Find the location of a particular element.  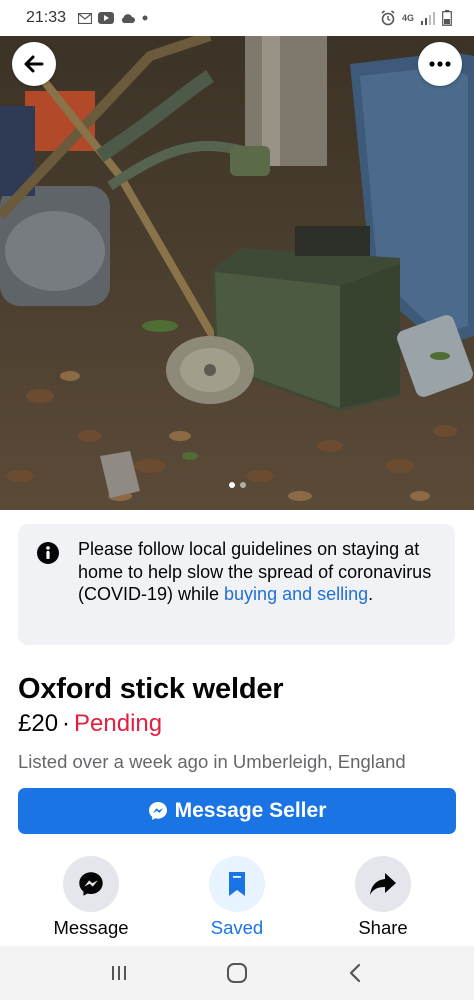

photo-dot-active is located at coordinates (231, 485).